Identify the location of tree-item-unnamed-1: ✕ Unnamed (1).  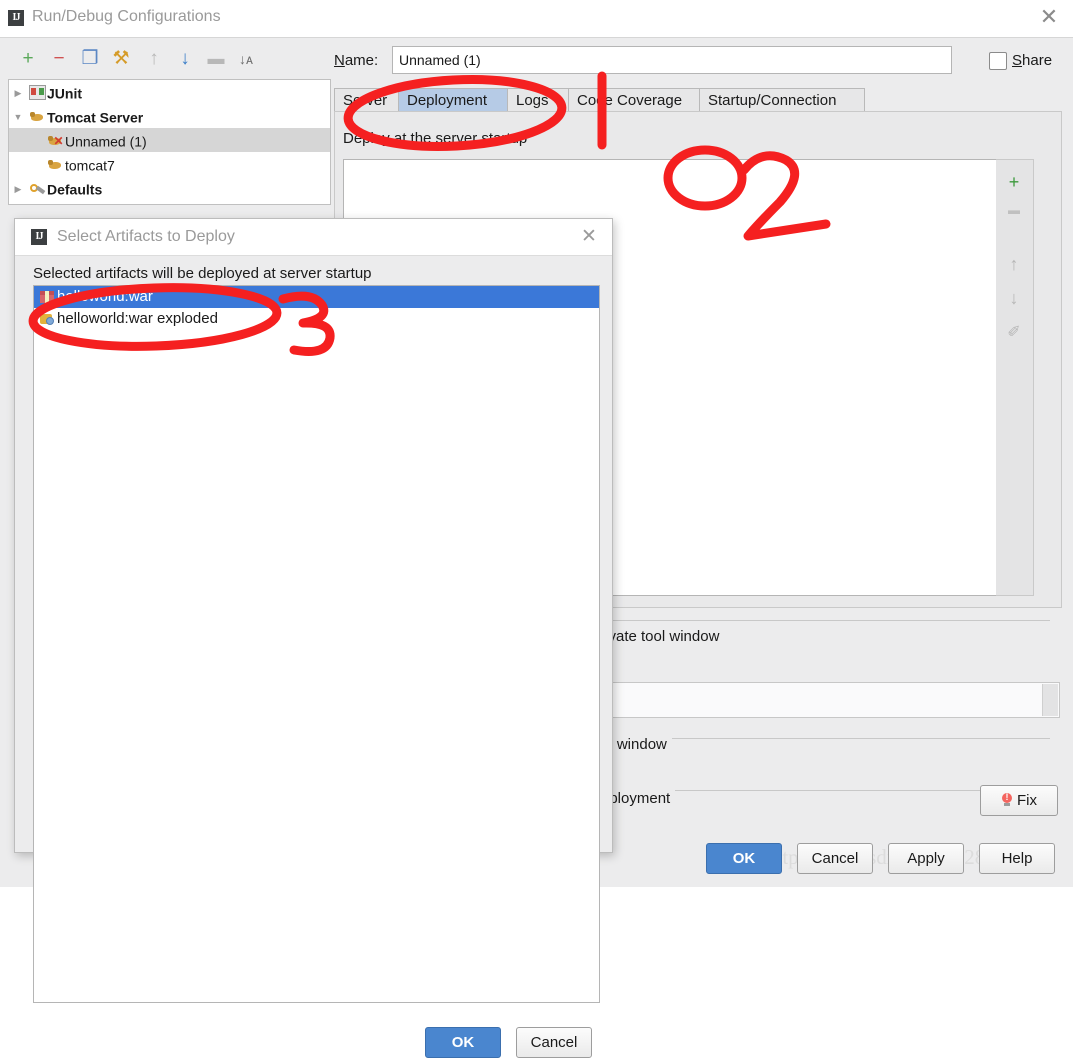
(169, 140).